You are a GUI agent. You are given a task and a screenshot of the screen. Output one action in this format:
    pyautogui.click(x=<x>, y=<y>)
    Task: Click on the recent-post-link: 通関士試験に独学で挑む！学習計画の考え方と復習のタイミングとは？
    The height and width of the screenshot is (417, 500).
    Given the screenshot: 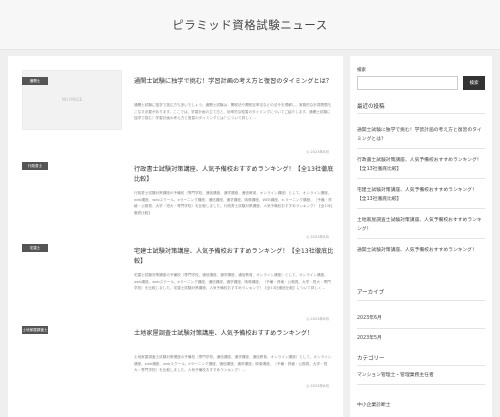 What is the action you would take?
    pyautogui.click(x=421, y=135)
    